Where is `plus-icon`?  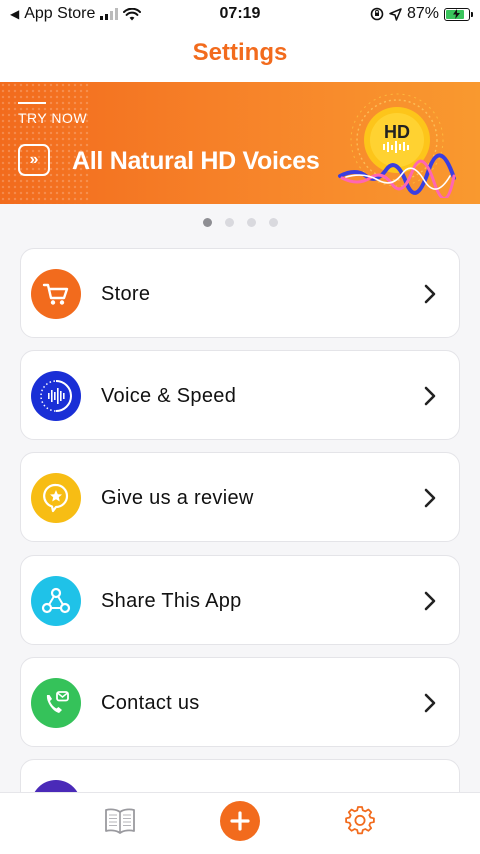 plus-icon is located at coordinates (240, 821).